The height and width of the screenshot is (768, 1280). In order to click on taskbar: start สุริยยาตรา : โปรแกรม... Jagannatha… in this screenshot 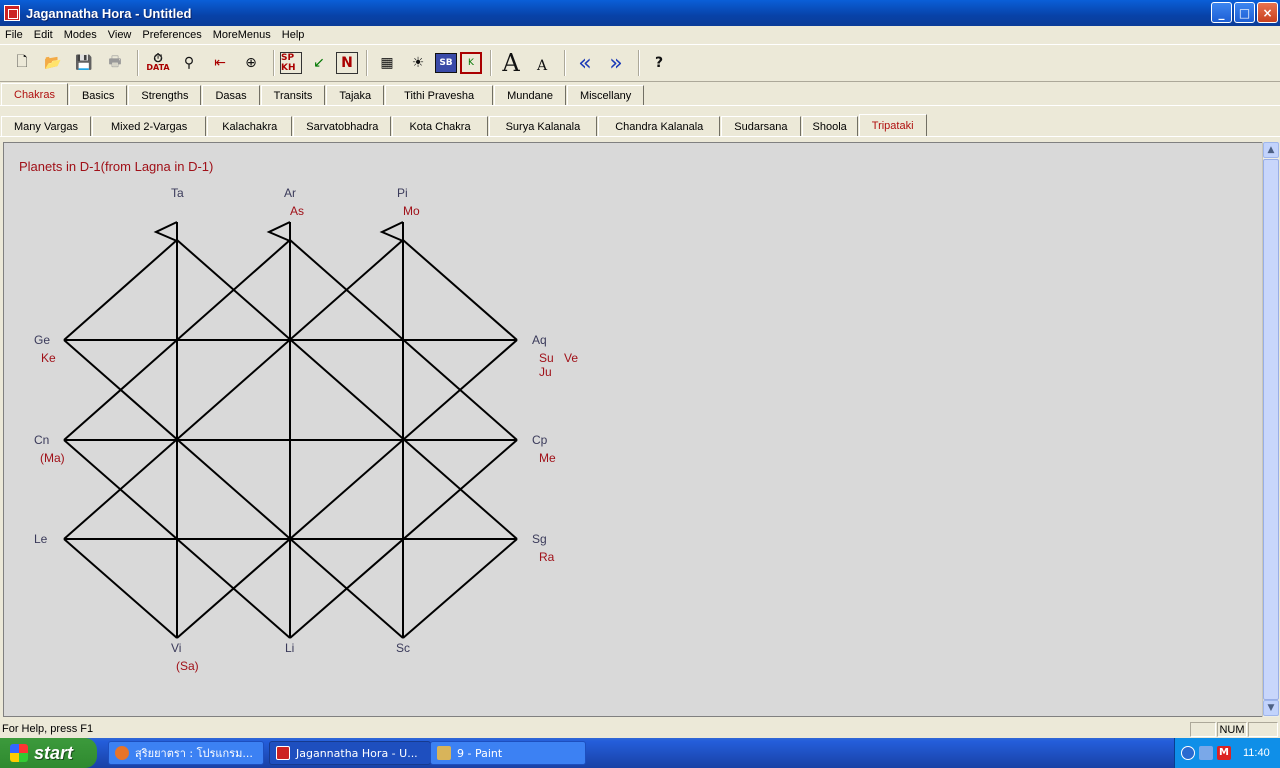, I will do `click(640, 753)`.